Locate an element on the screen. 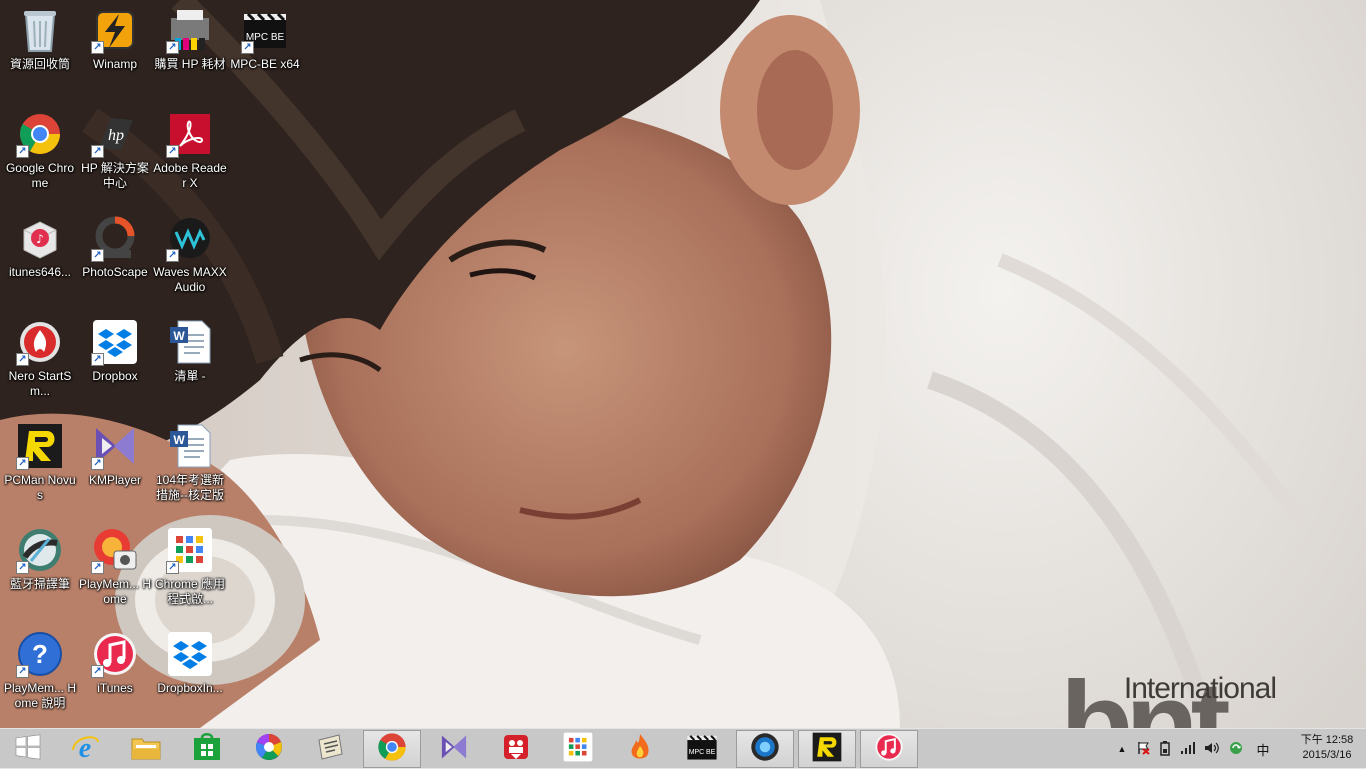  desktop-icon-dropbox: ↗ Dropbox is located at coordinates (115, 362).